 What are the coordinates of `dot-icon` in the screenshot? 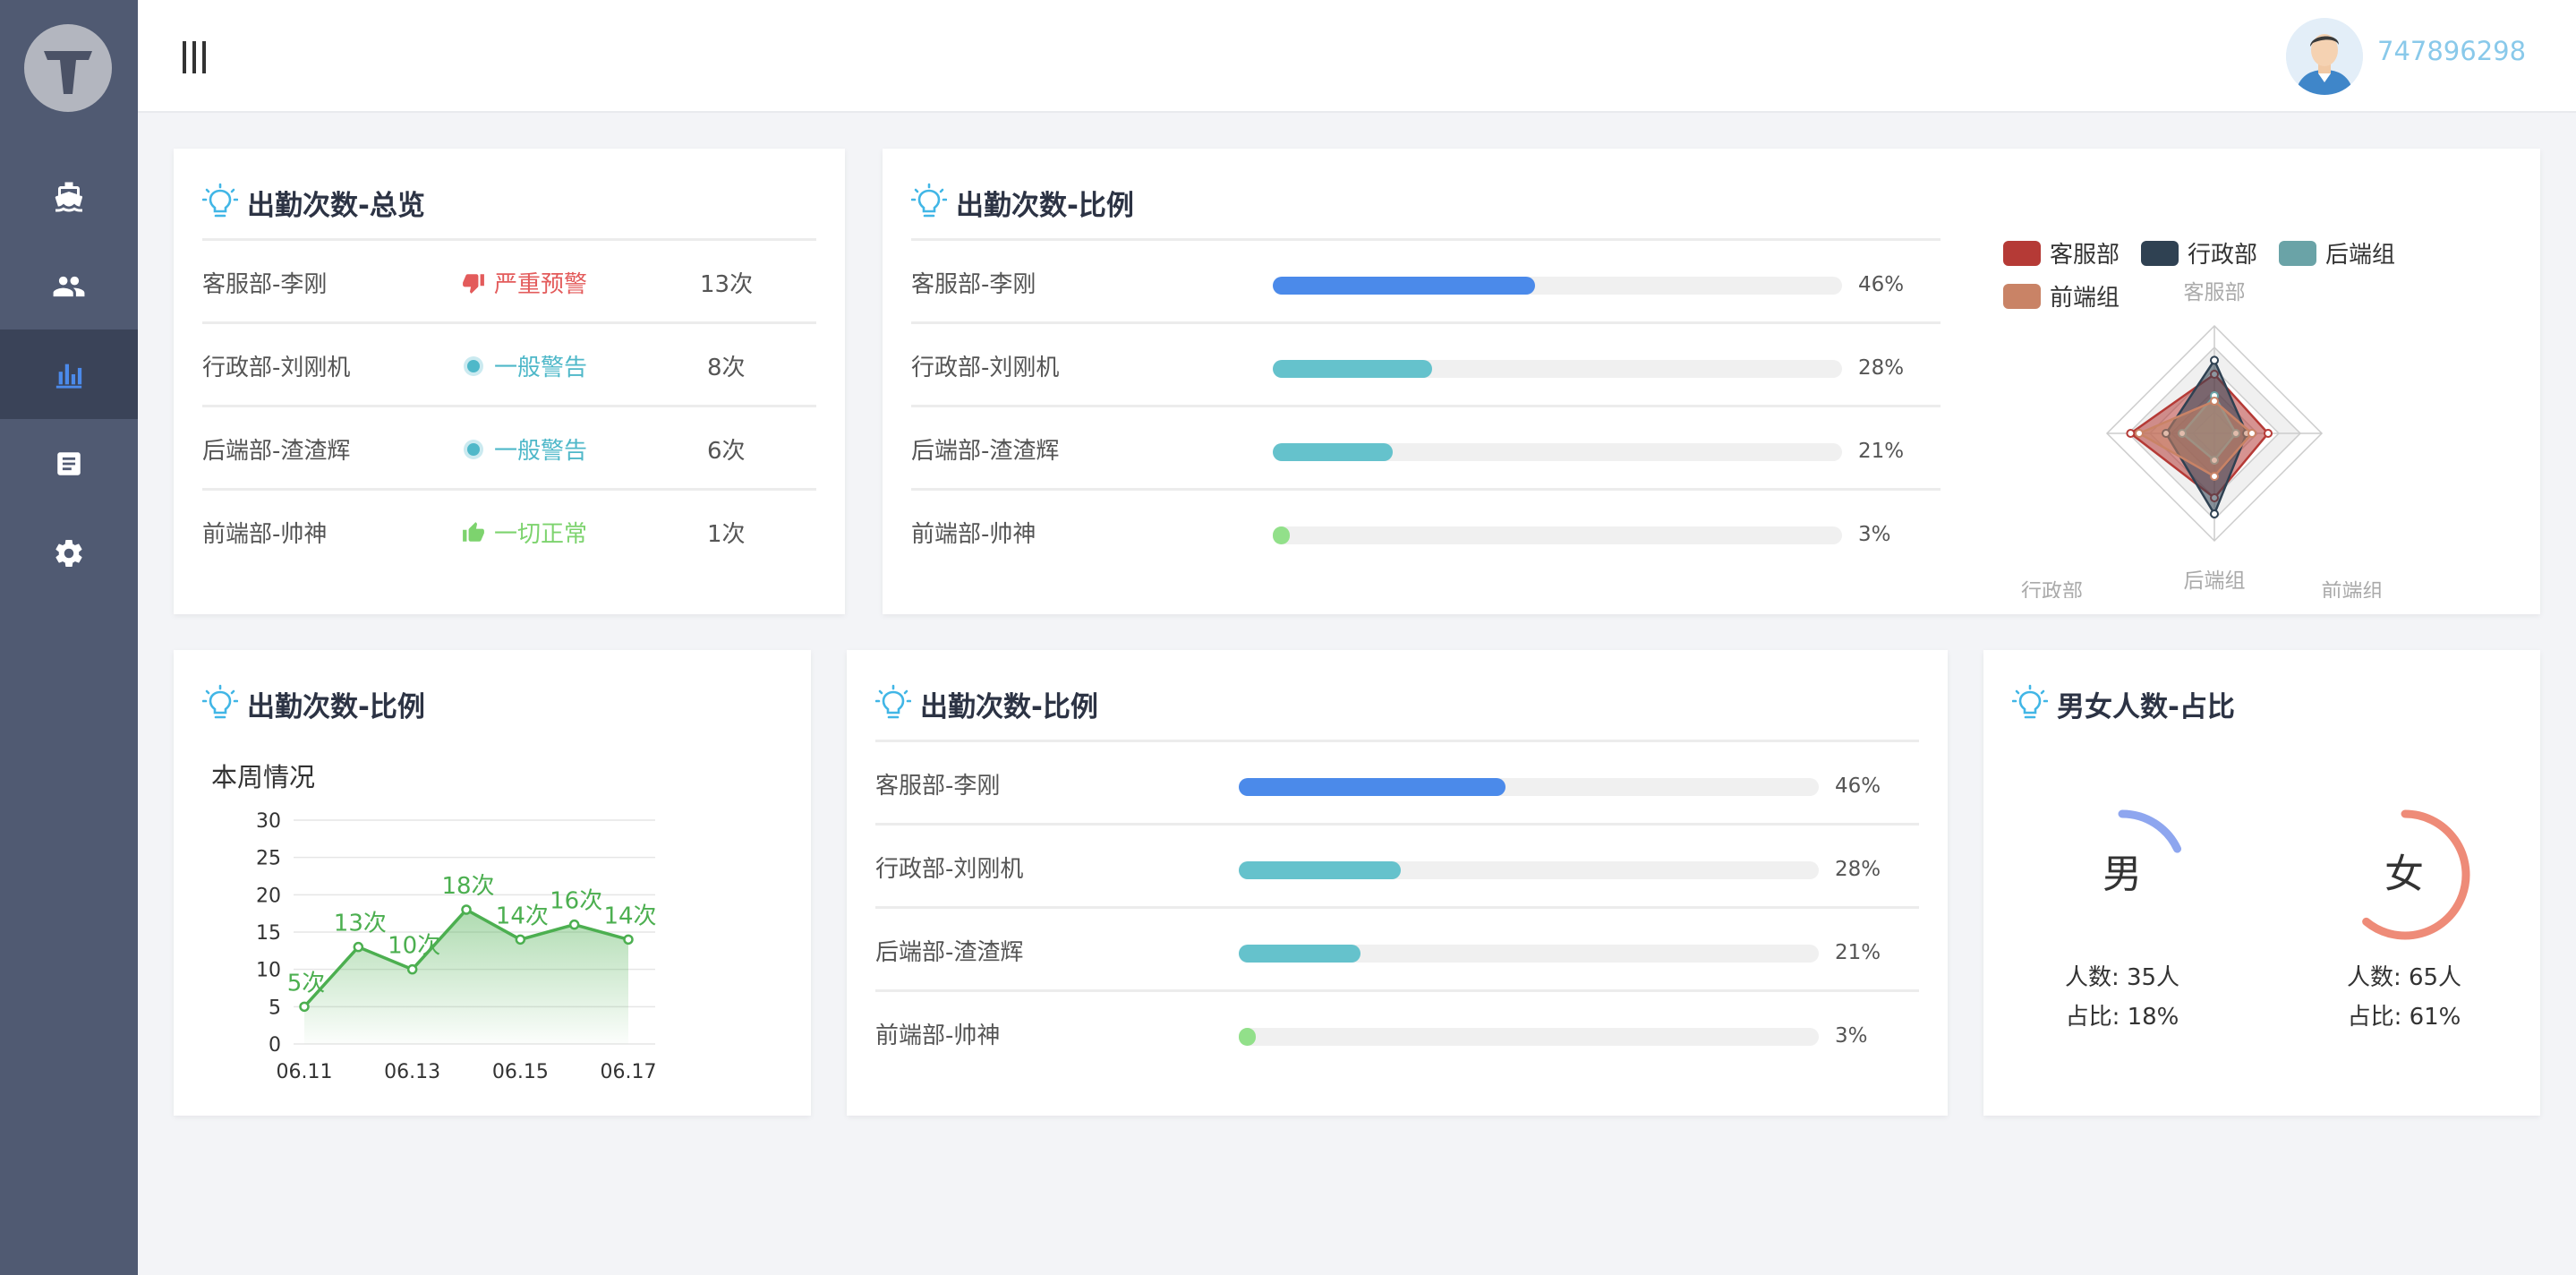 It's located at (473, 449).